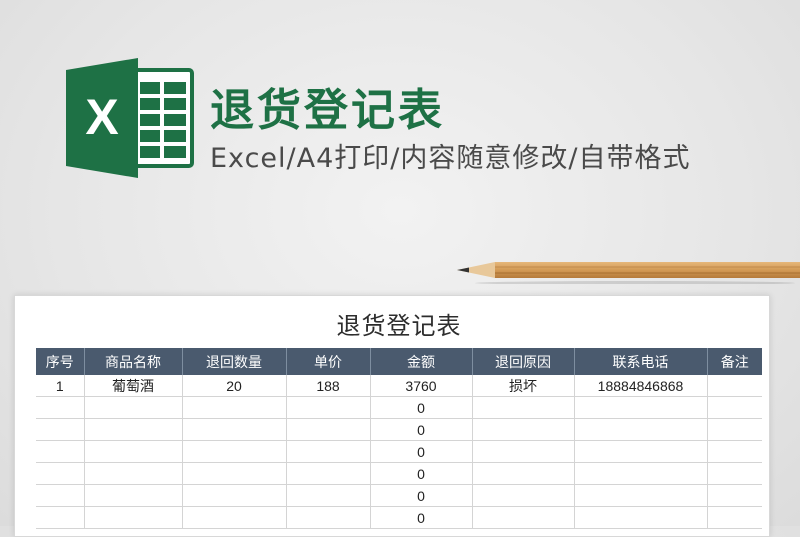 The image size is (800, 537). What do you see at coordinates (234, 361) in the screenshot?
I see `column-header-quantity: 退回数量` at bounding box center [234, 361].